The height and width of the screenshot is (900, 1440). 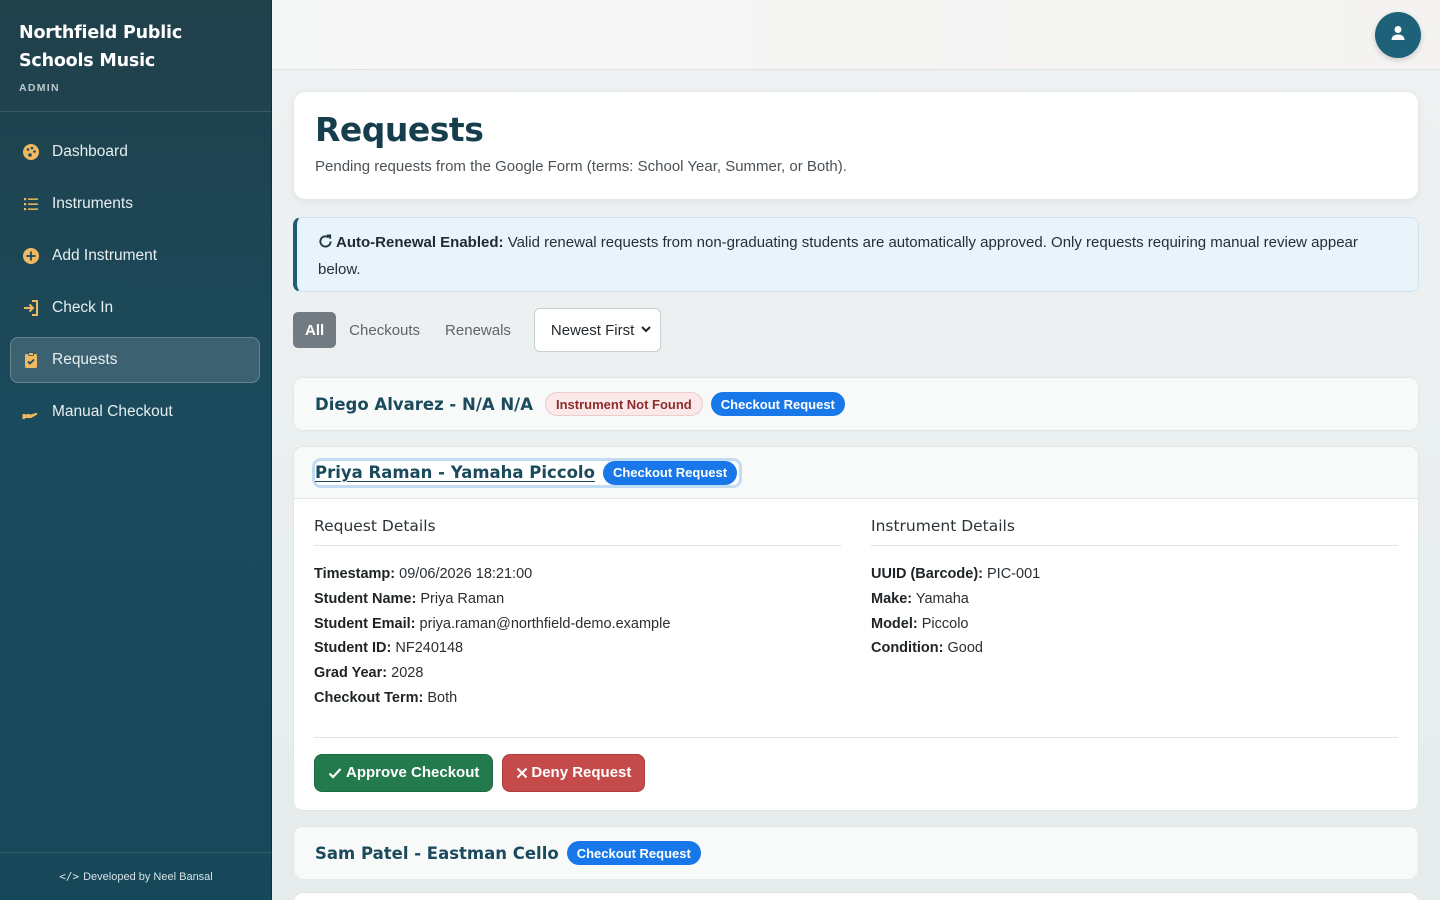 What do you see at coordinates (315, 330) in the screenshot?
I see `tab-all: All` at bounding box center [315, 330].